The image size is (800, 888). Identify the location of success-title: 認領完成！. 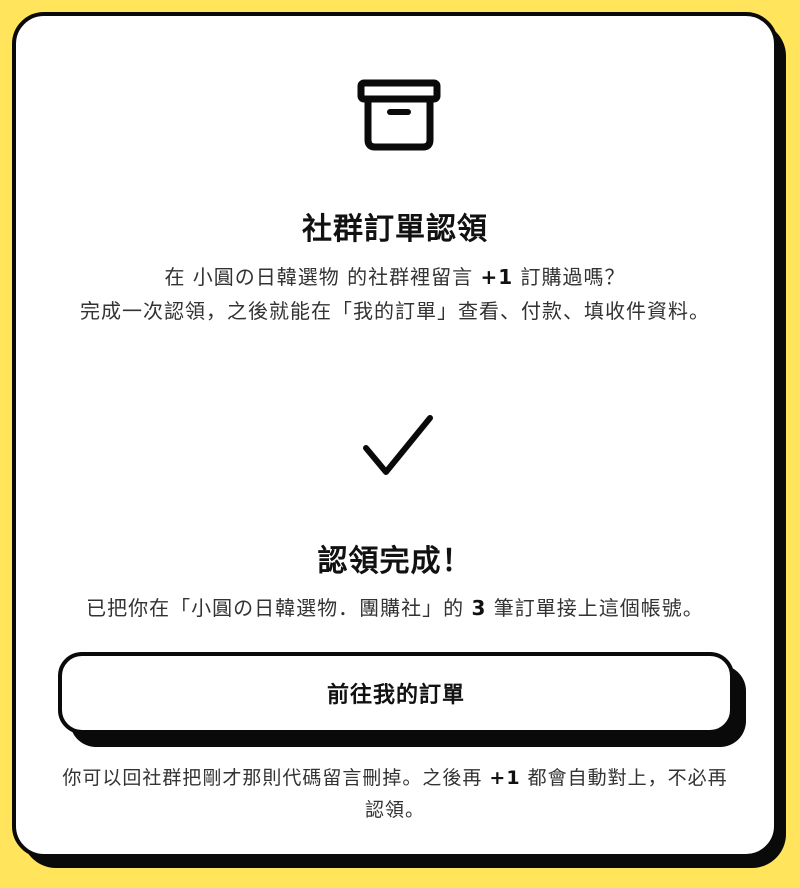
(395, 561).